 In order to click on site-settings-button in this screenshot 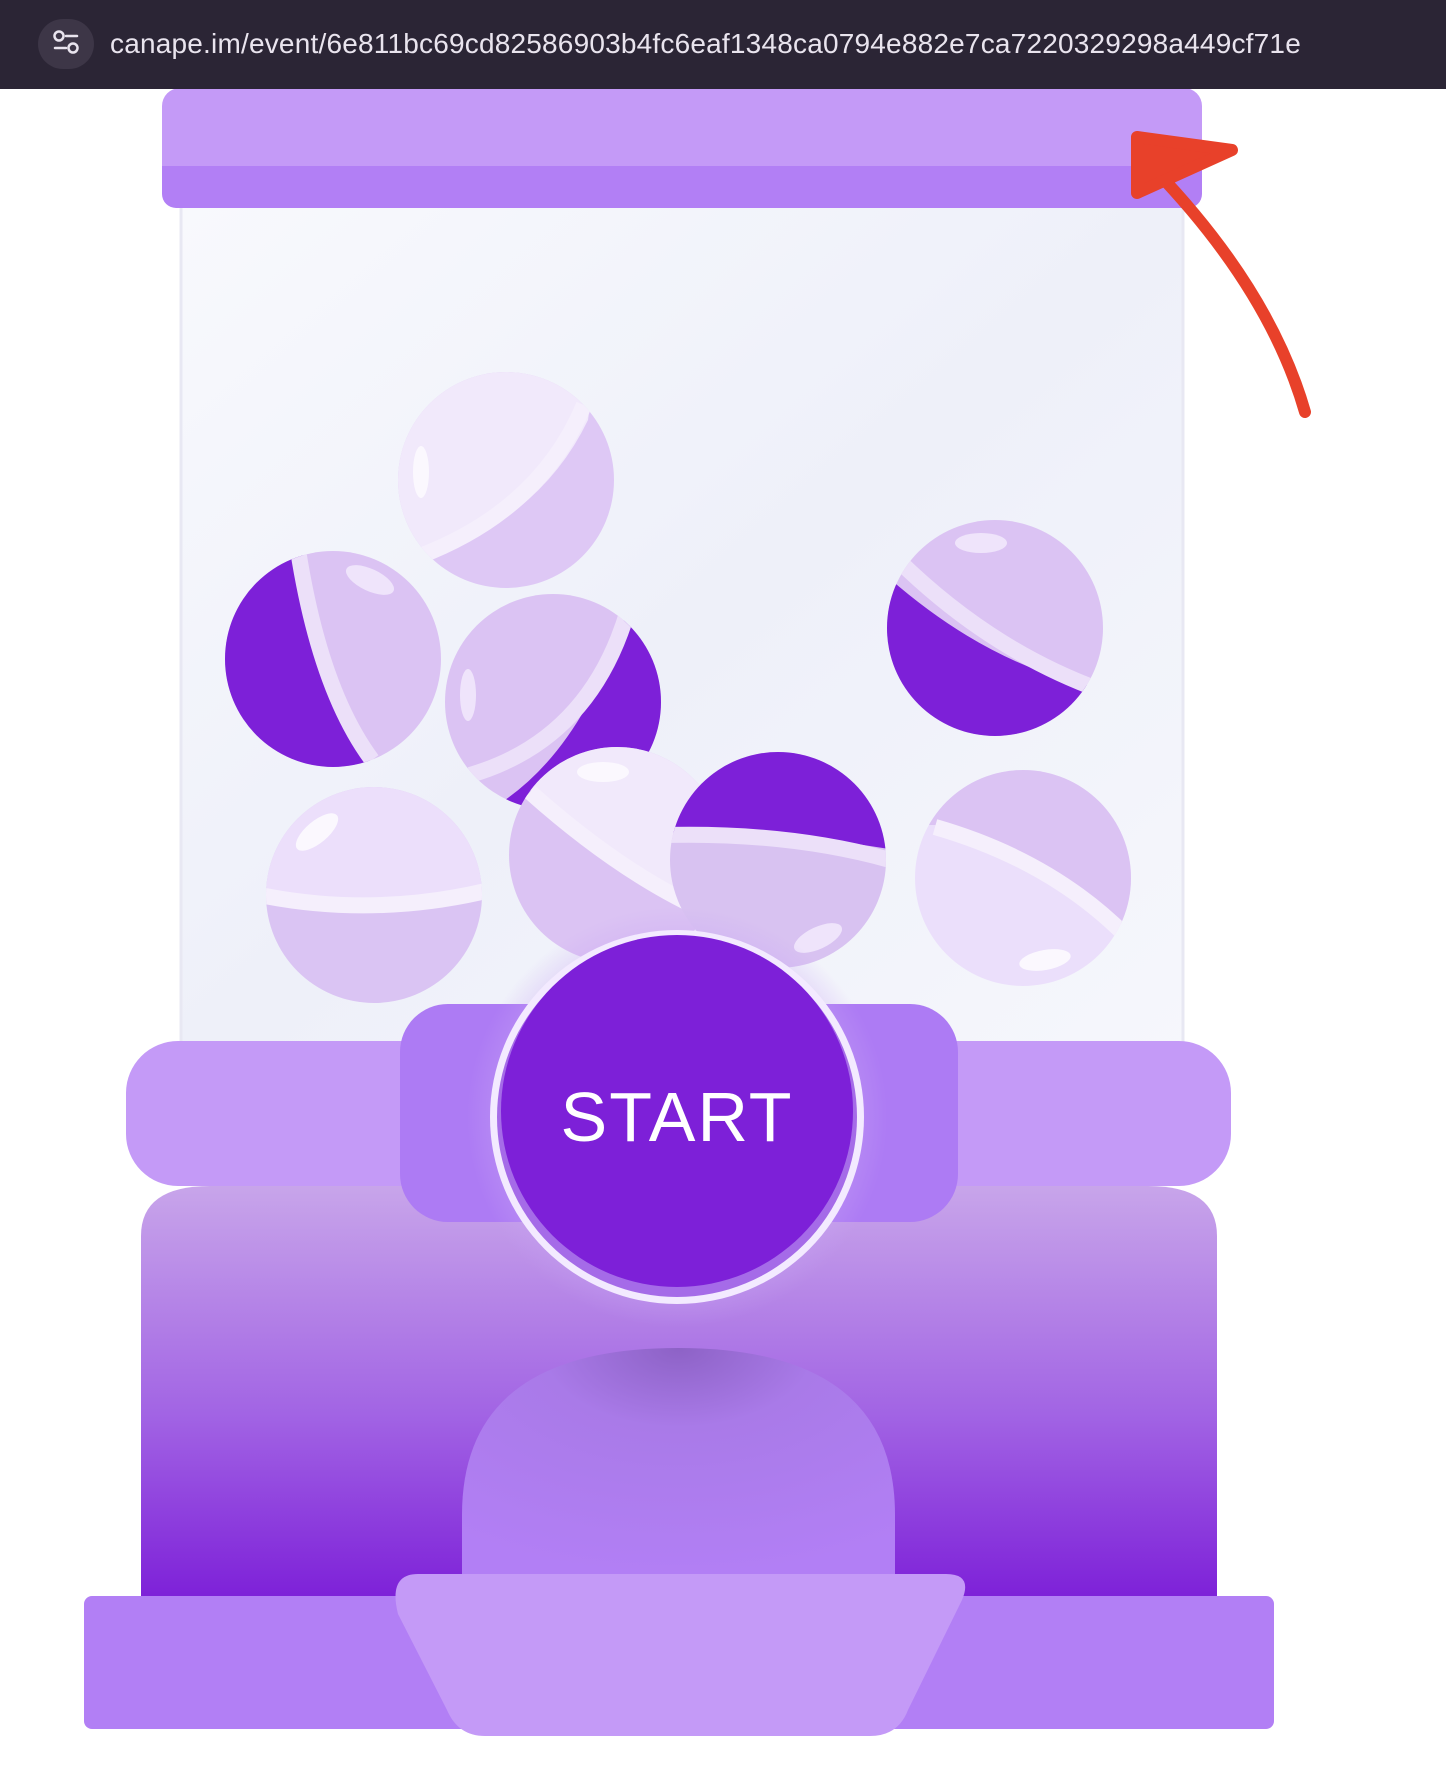, I will do `click(66, 44)`.